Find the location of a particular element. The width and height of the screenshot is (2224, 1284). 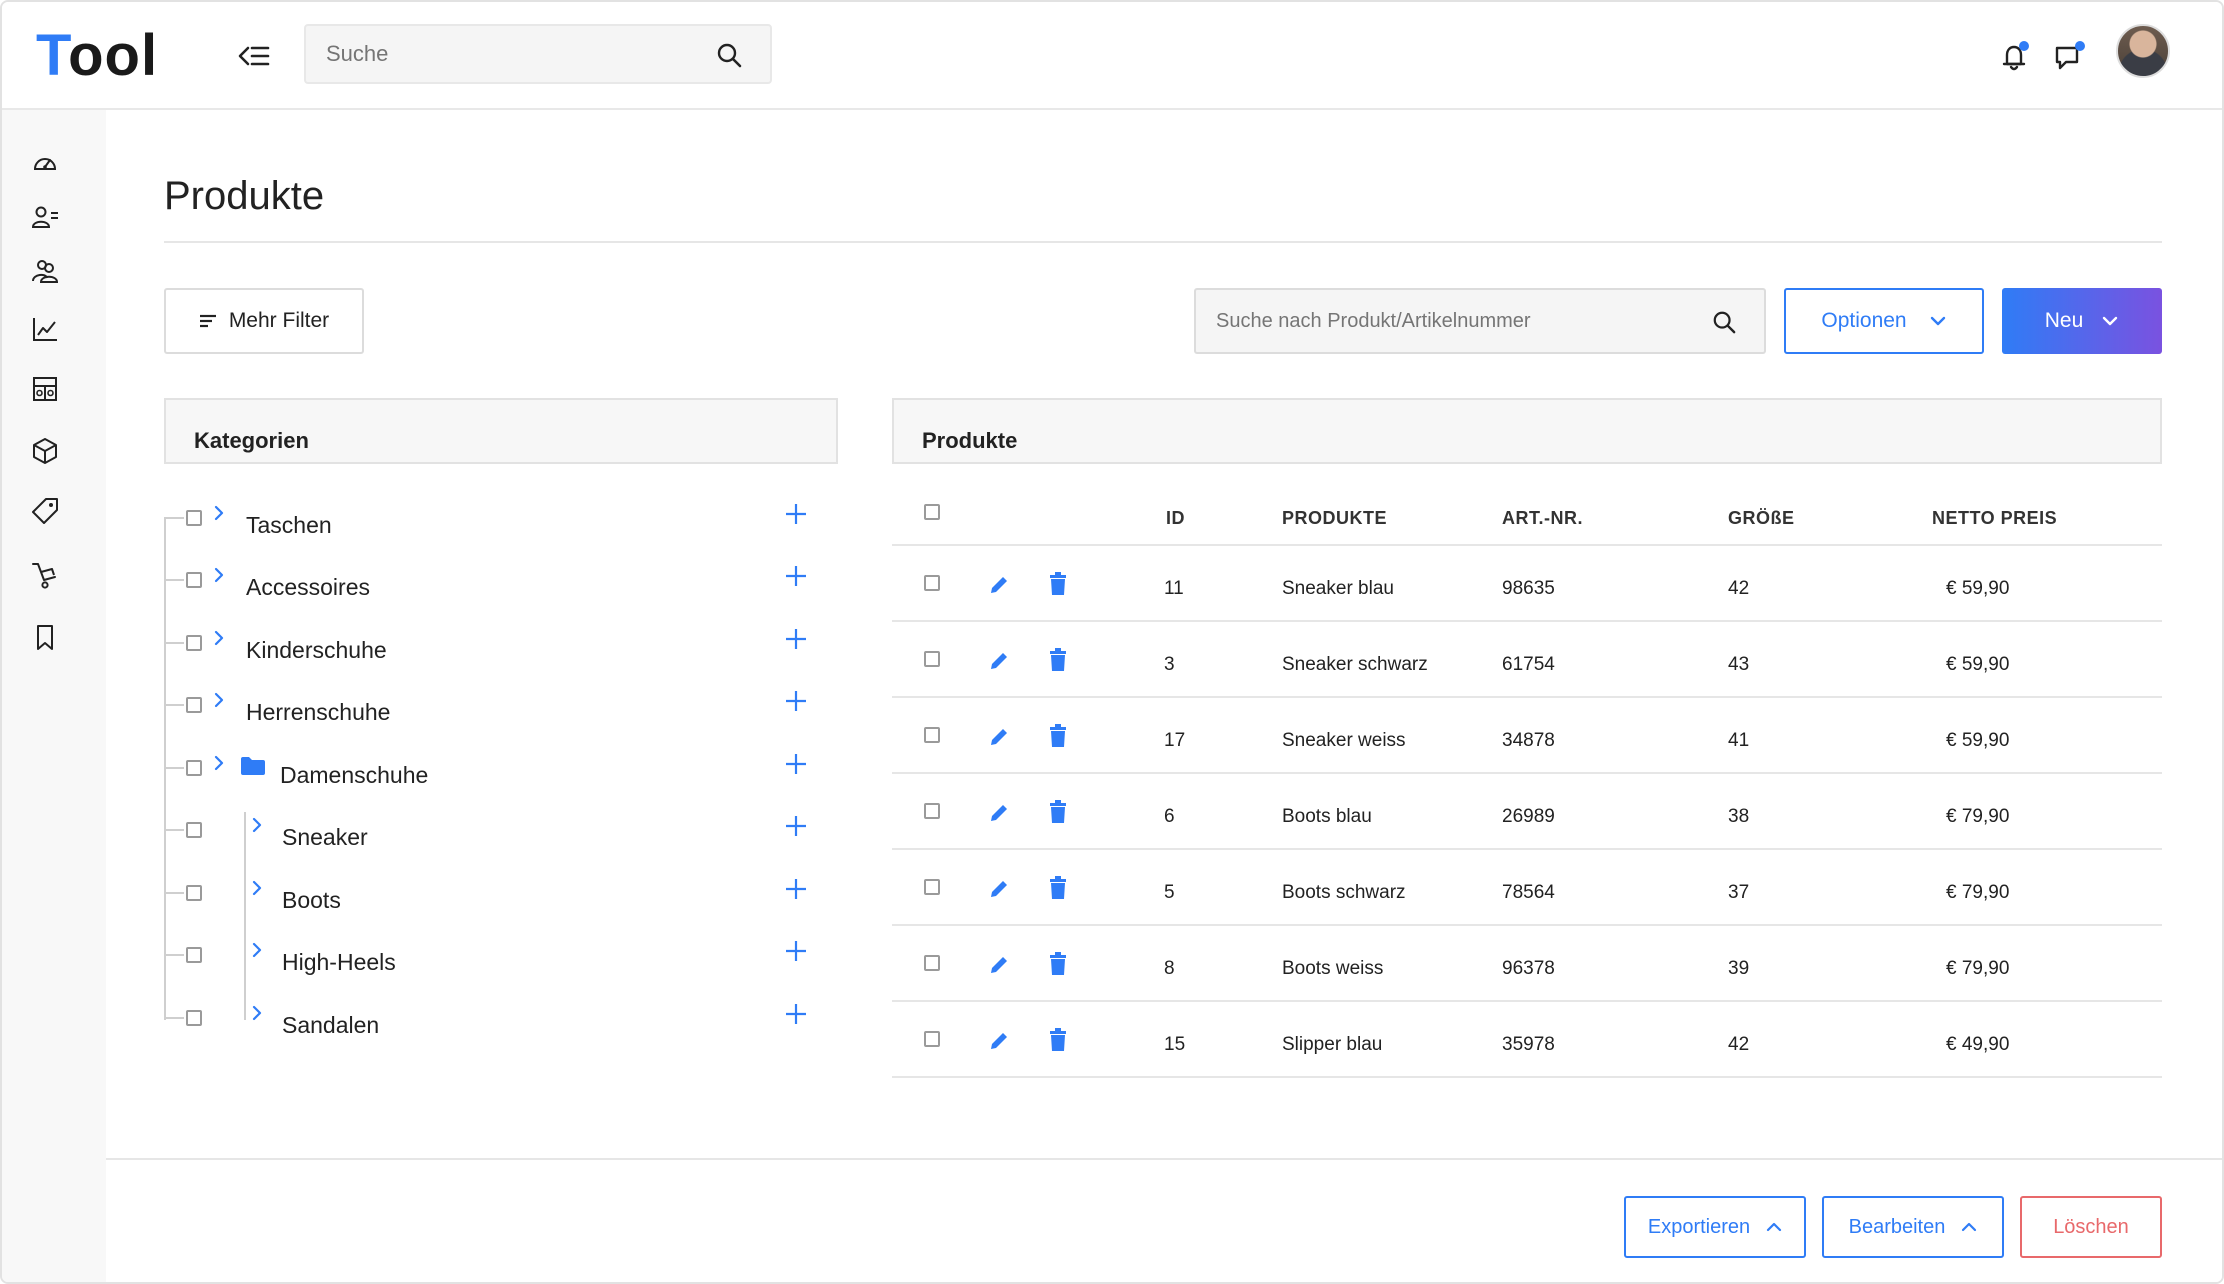

avatar is located at coordinates (2143, 51).